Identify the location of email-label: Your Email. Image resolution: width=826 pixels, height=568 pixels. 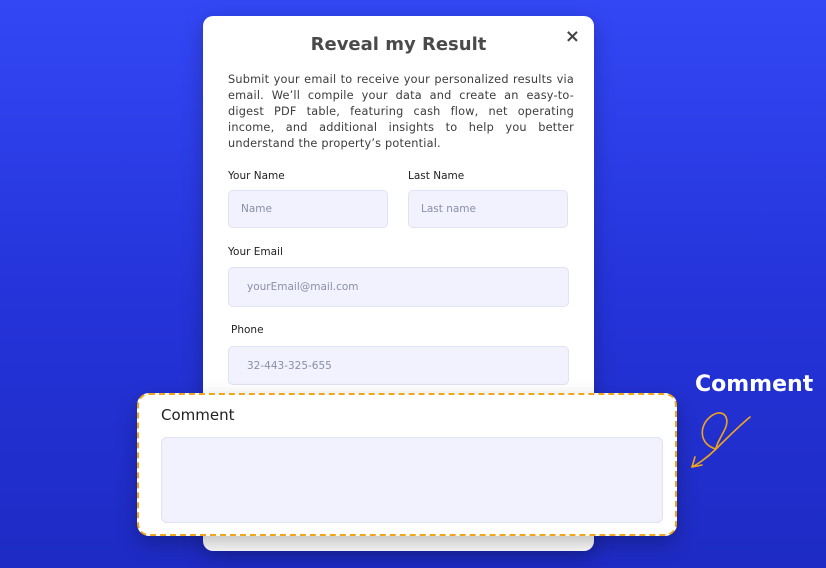
(255, 252).